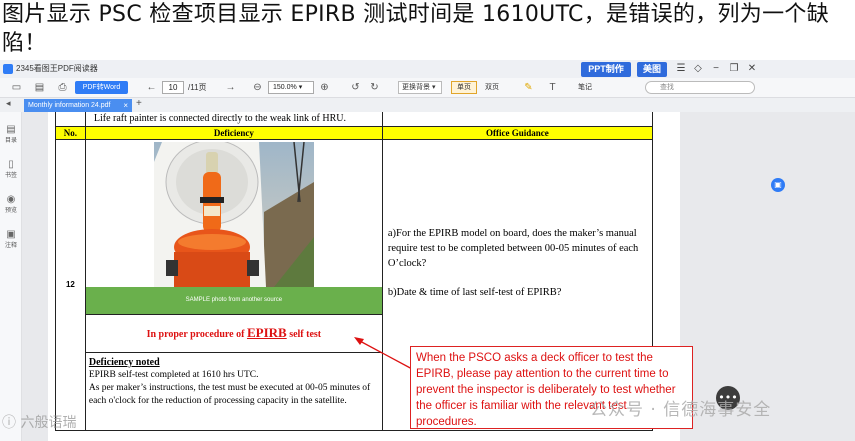 The width and height of the screenshot is (855, 441). I want to click on ppt-button: PPT制作, so click(606, 69).